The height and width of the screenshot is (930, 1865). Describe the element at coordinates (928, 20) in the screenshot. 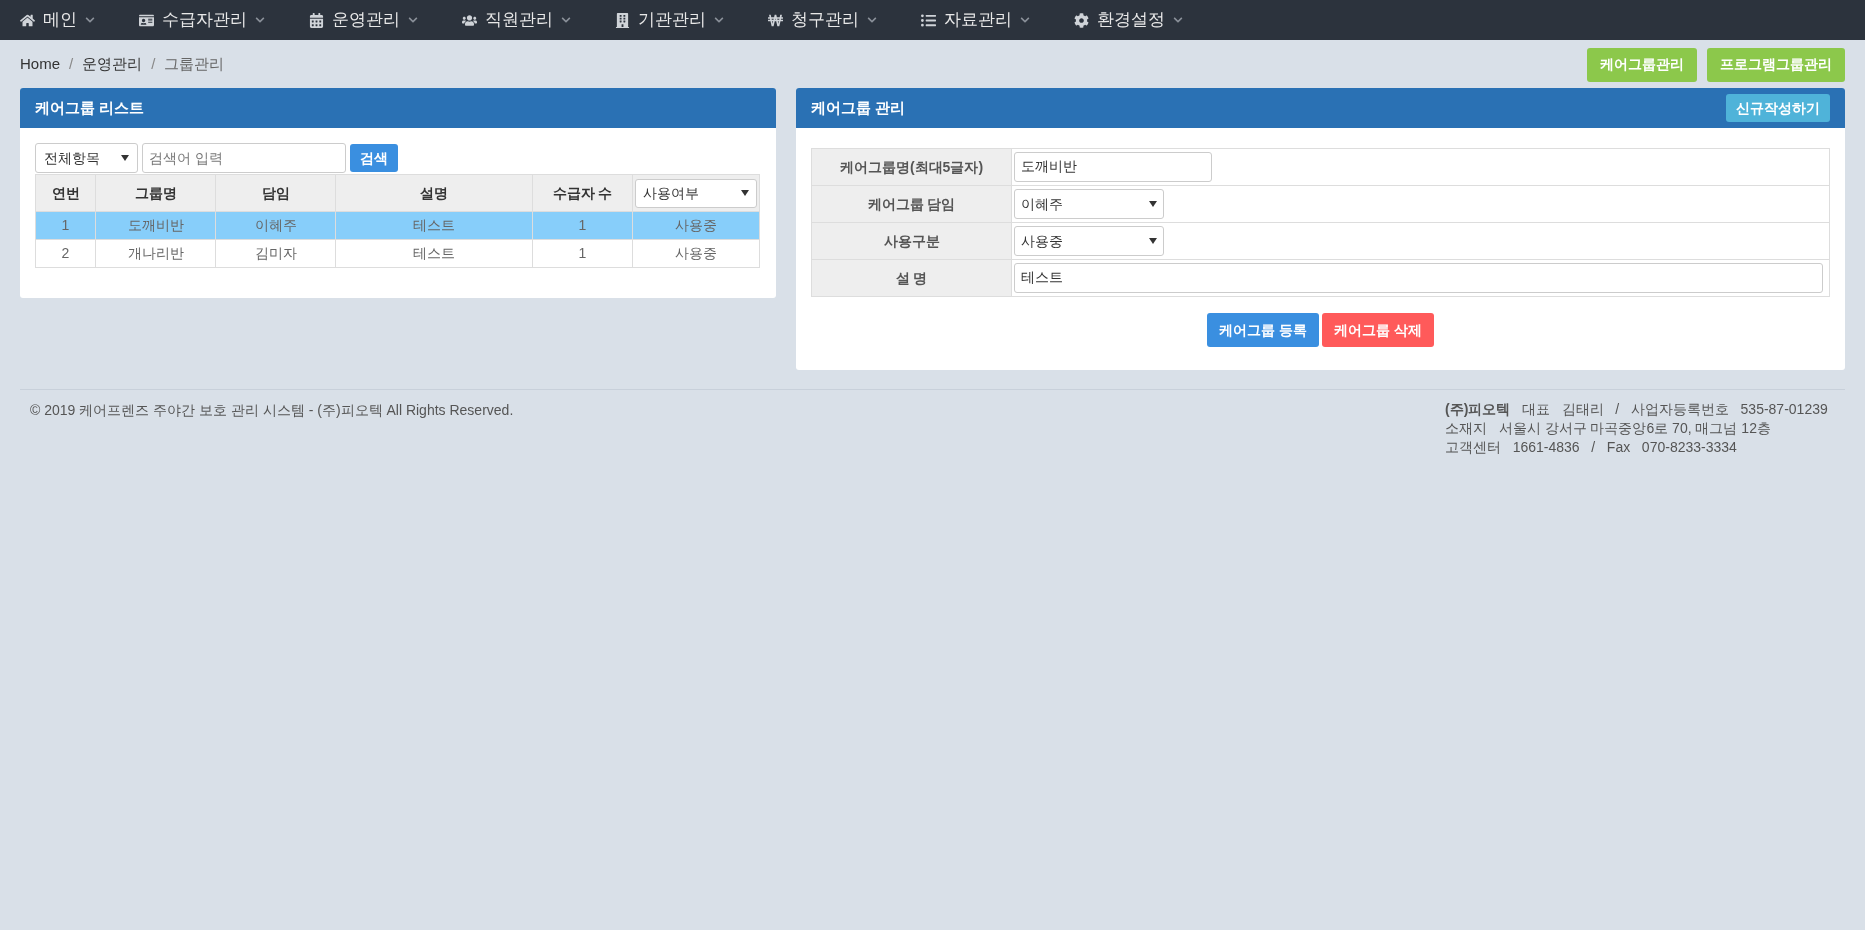

I see `list-icon` at that location.